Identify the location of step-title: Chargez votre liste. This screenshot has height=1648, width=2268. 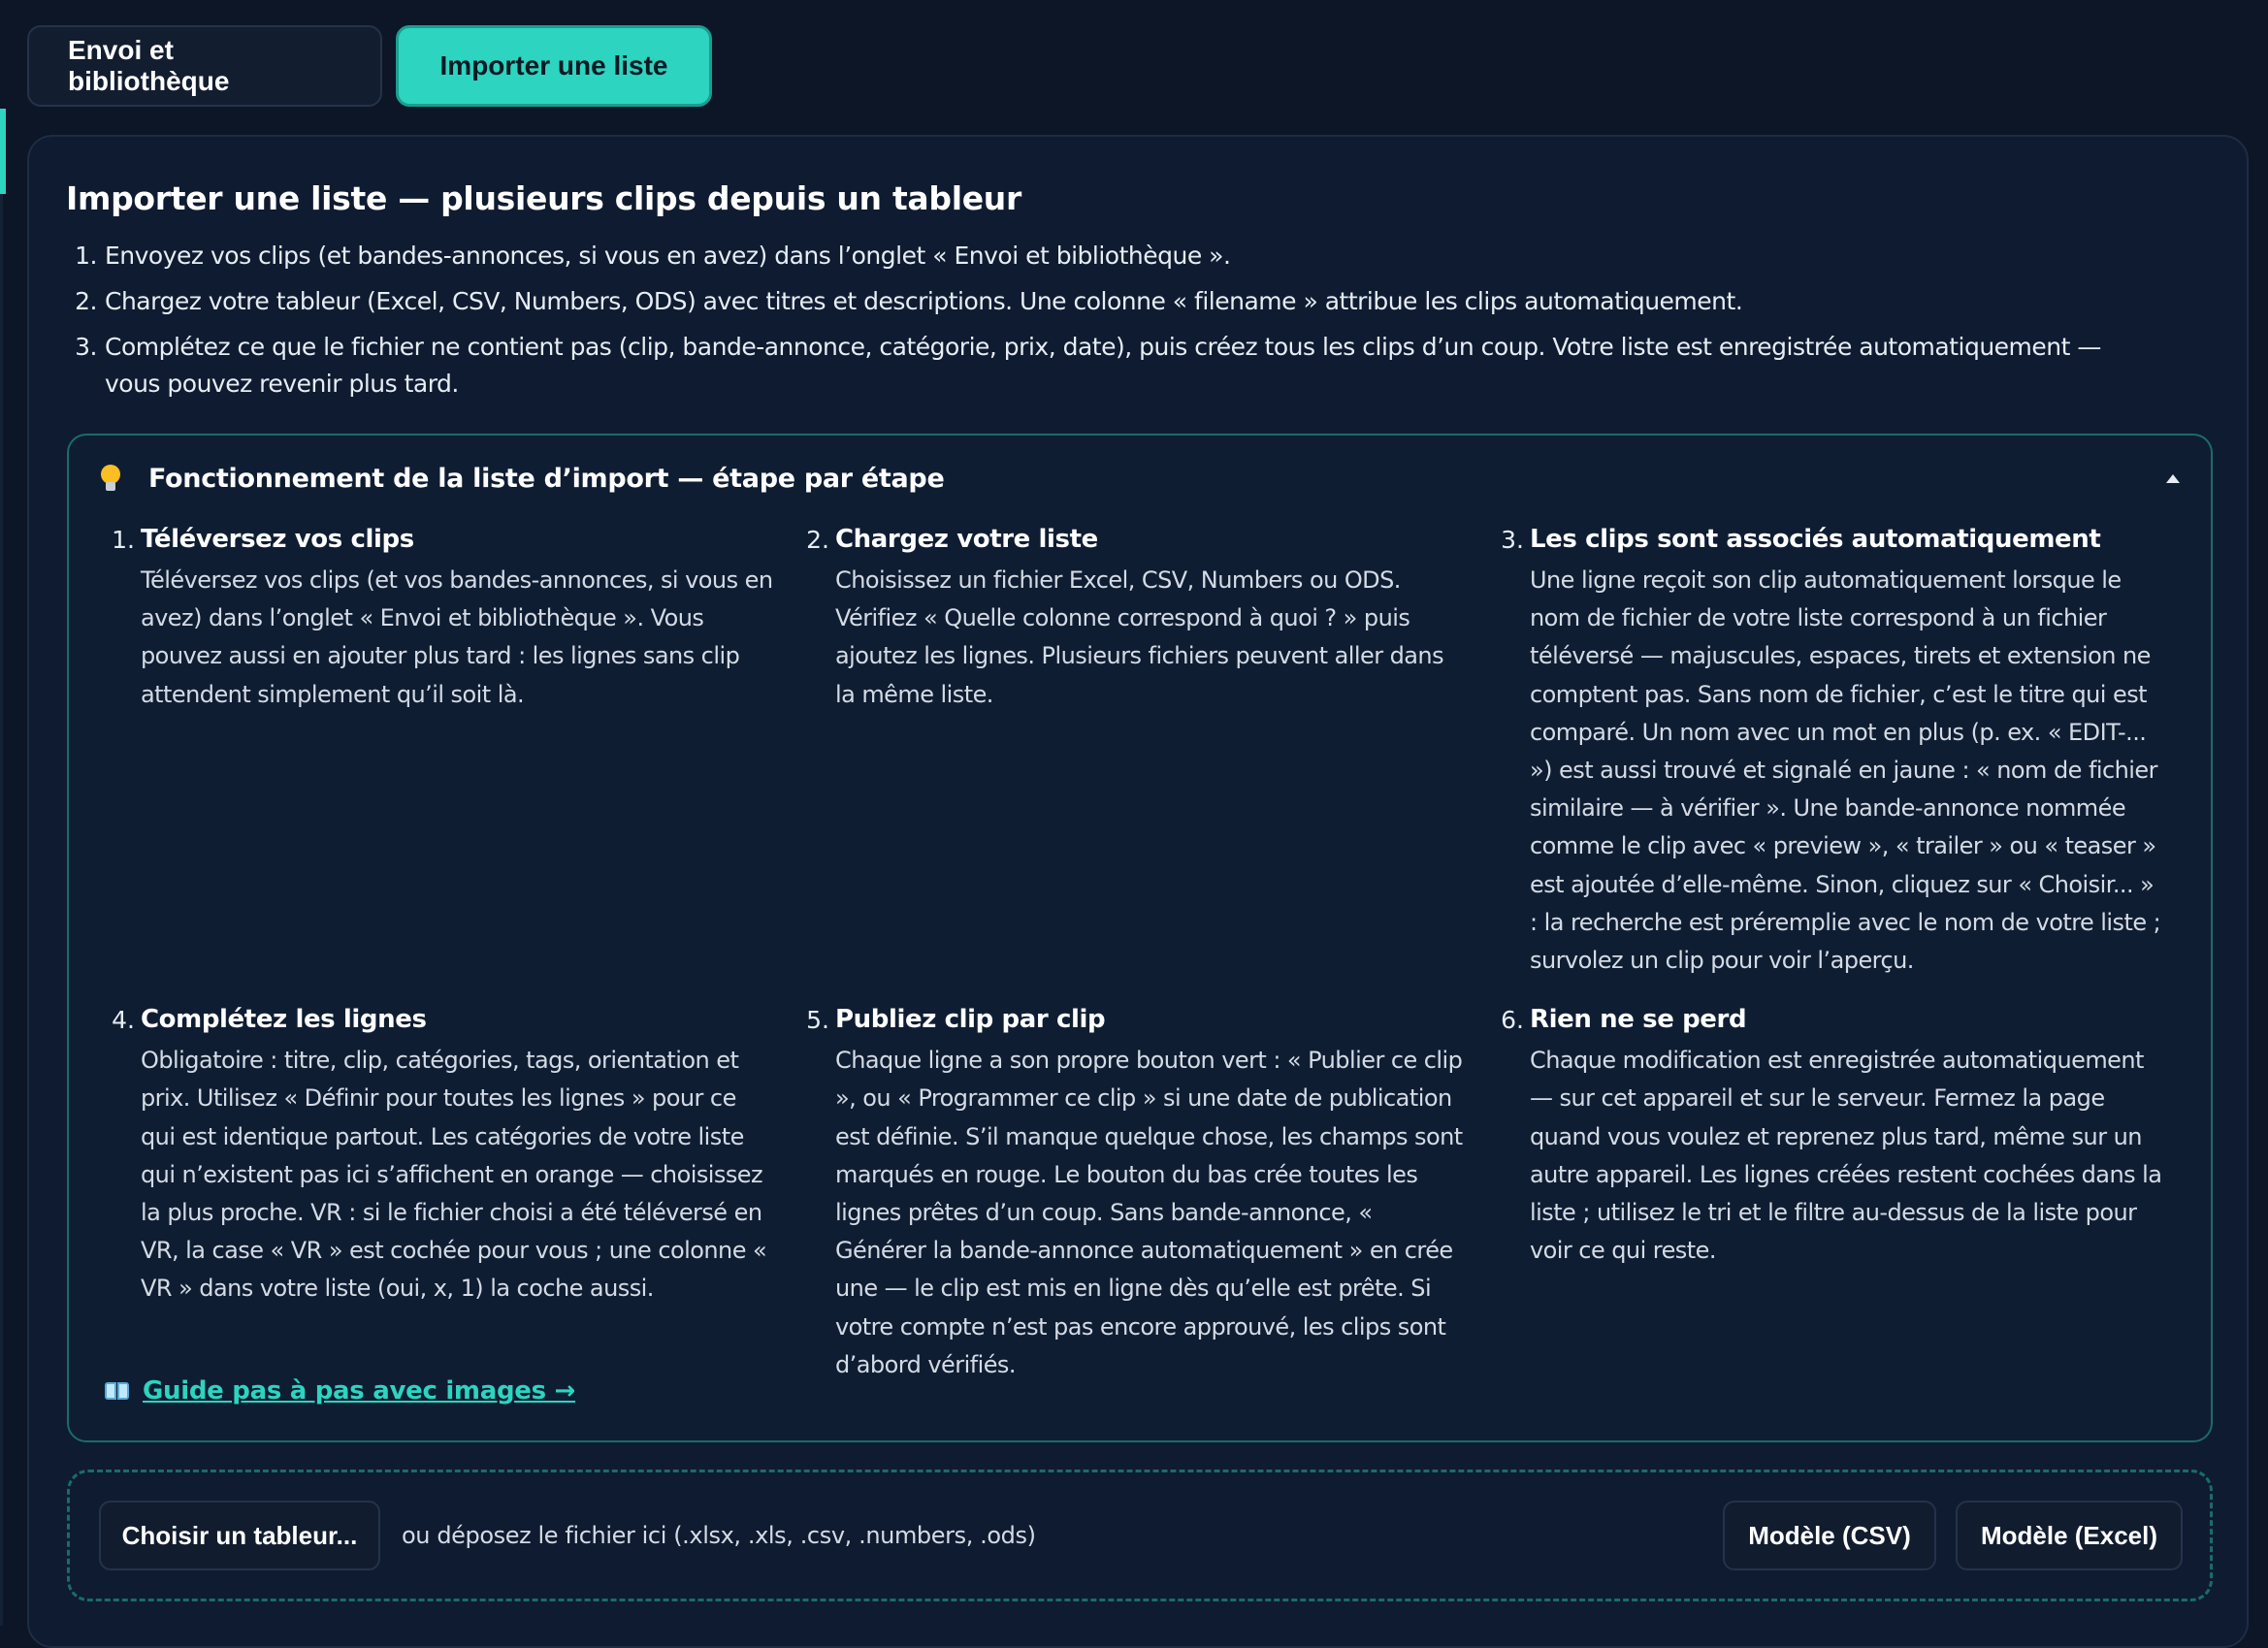
(966, 539).